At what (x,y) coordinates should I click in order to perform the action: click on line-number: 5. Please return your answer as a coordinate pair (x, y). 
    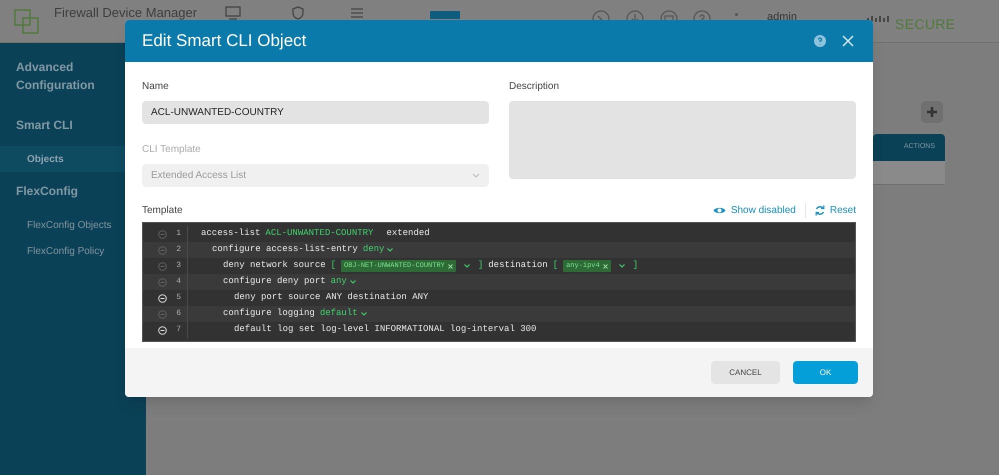
    Looking at the image, I should click on (178, 298).